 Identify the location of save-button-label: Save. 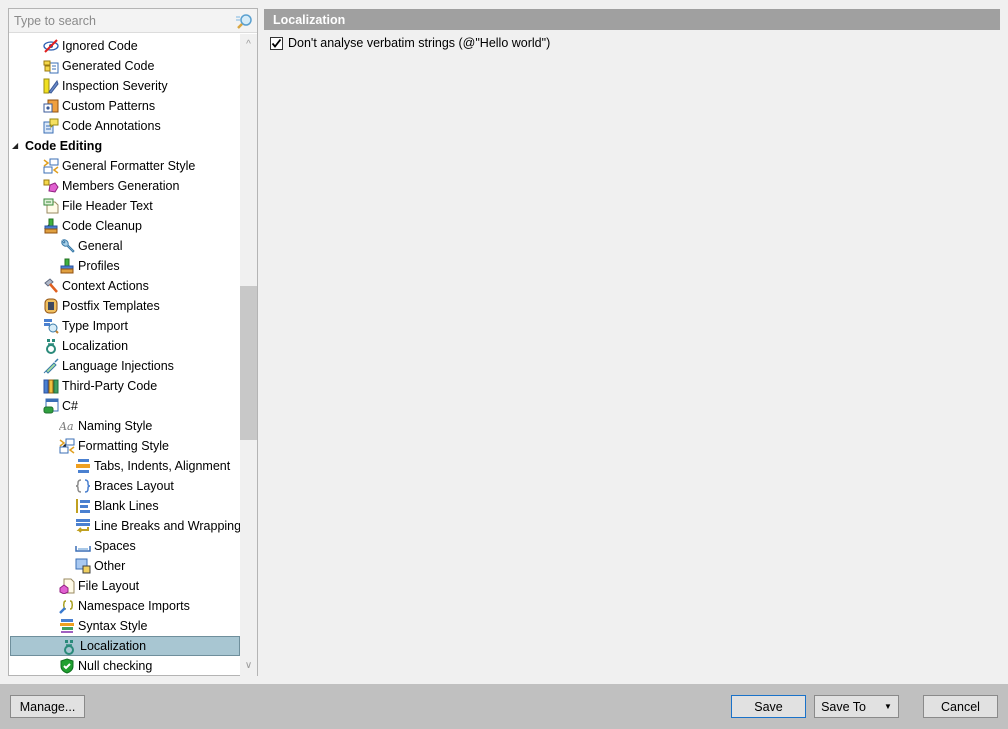
(768, 706).